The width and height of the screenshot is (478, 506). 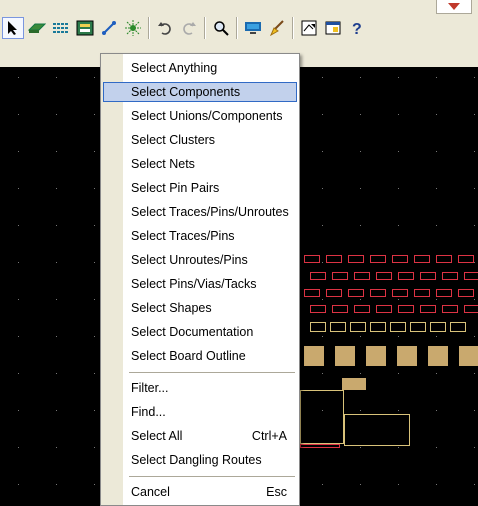 I want to click on help-button: ?, so click(x=357, y=28).